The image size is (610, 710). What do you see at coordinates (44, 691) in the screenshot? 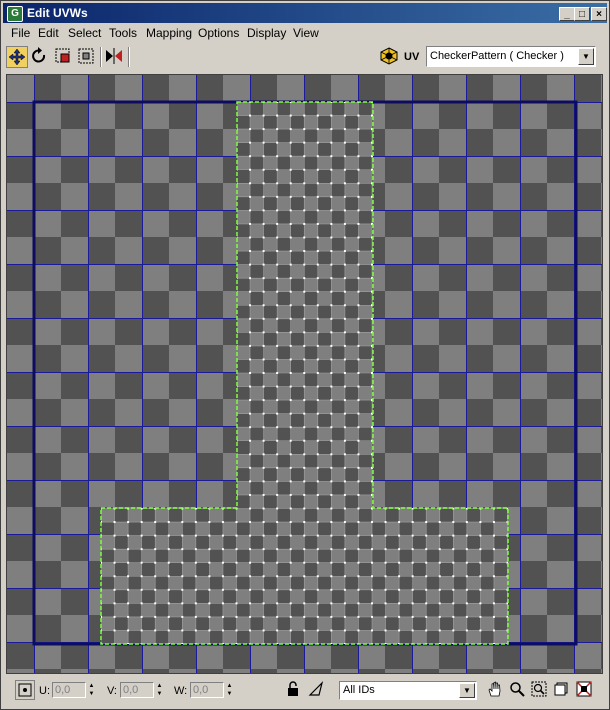
I see `u-label: U:` at bounding box center [44, 691].